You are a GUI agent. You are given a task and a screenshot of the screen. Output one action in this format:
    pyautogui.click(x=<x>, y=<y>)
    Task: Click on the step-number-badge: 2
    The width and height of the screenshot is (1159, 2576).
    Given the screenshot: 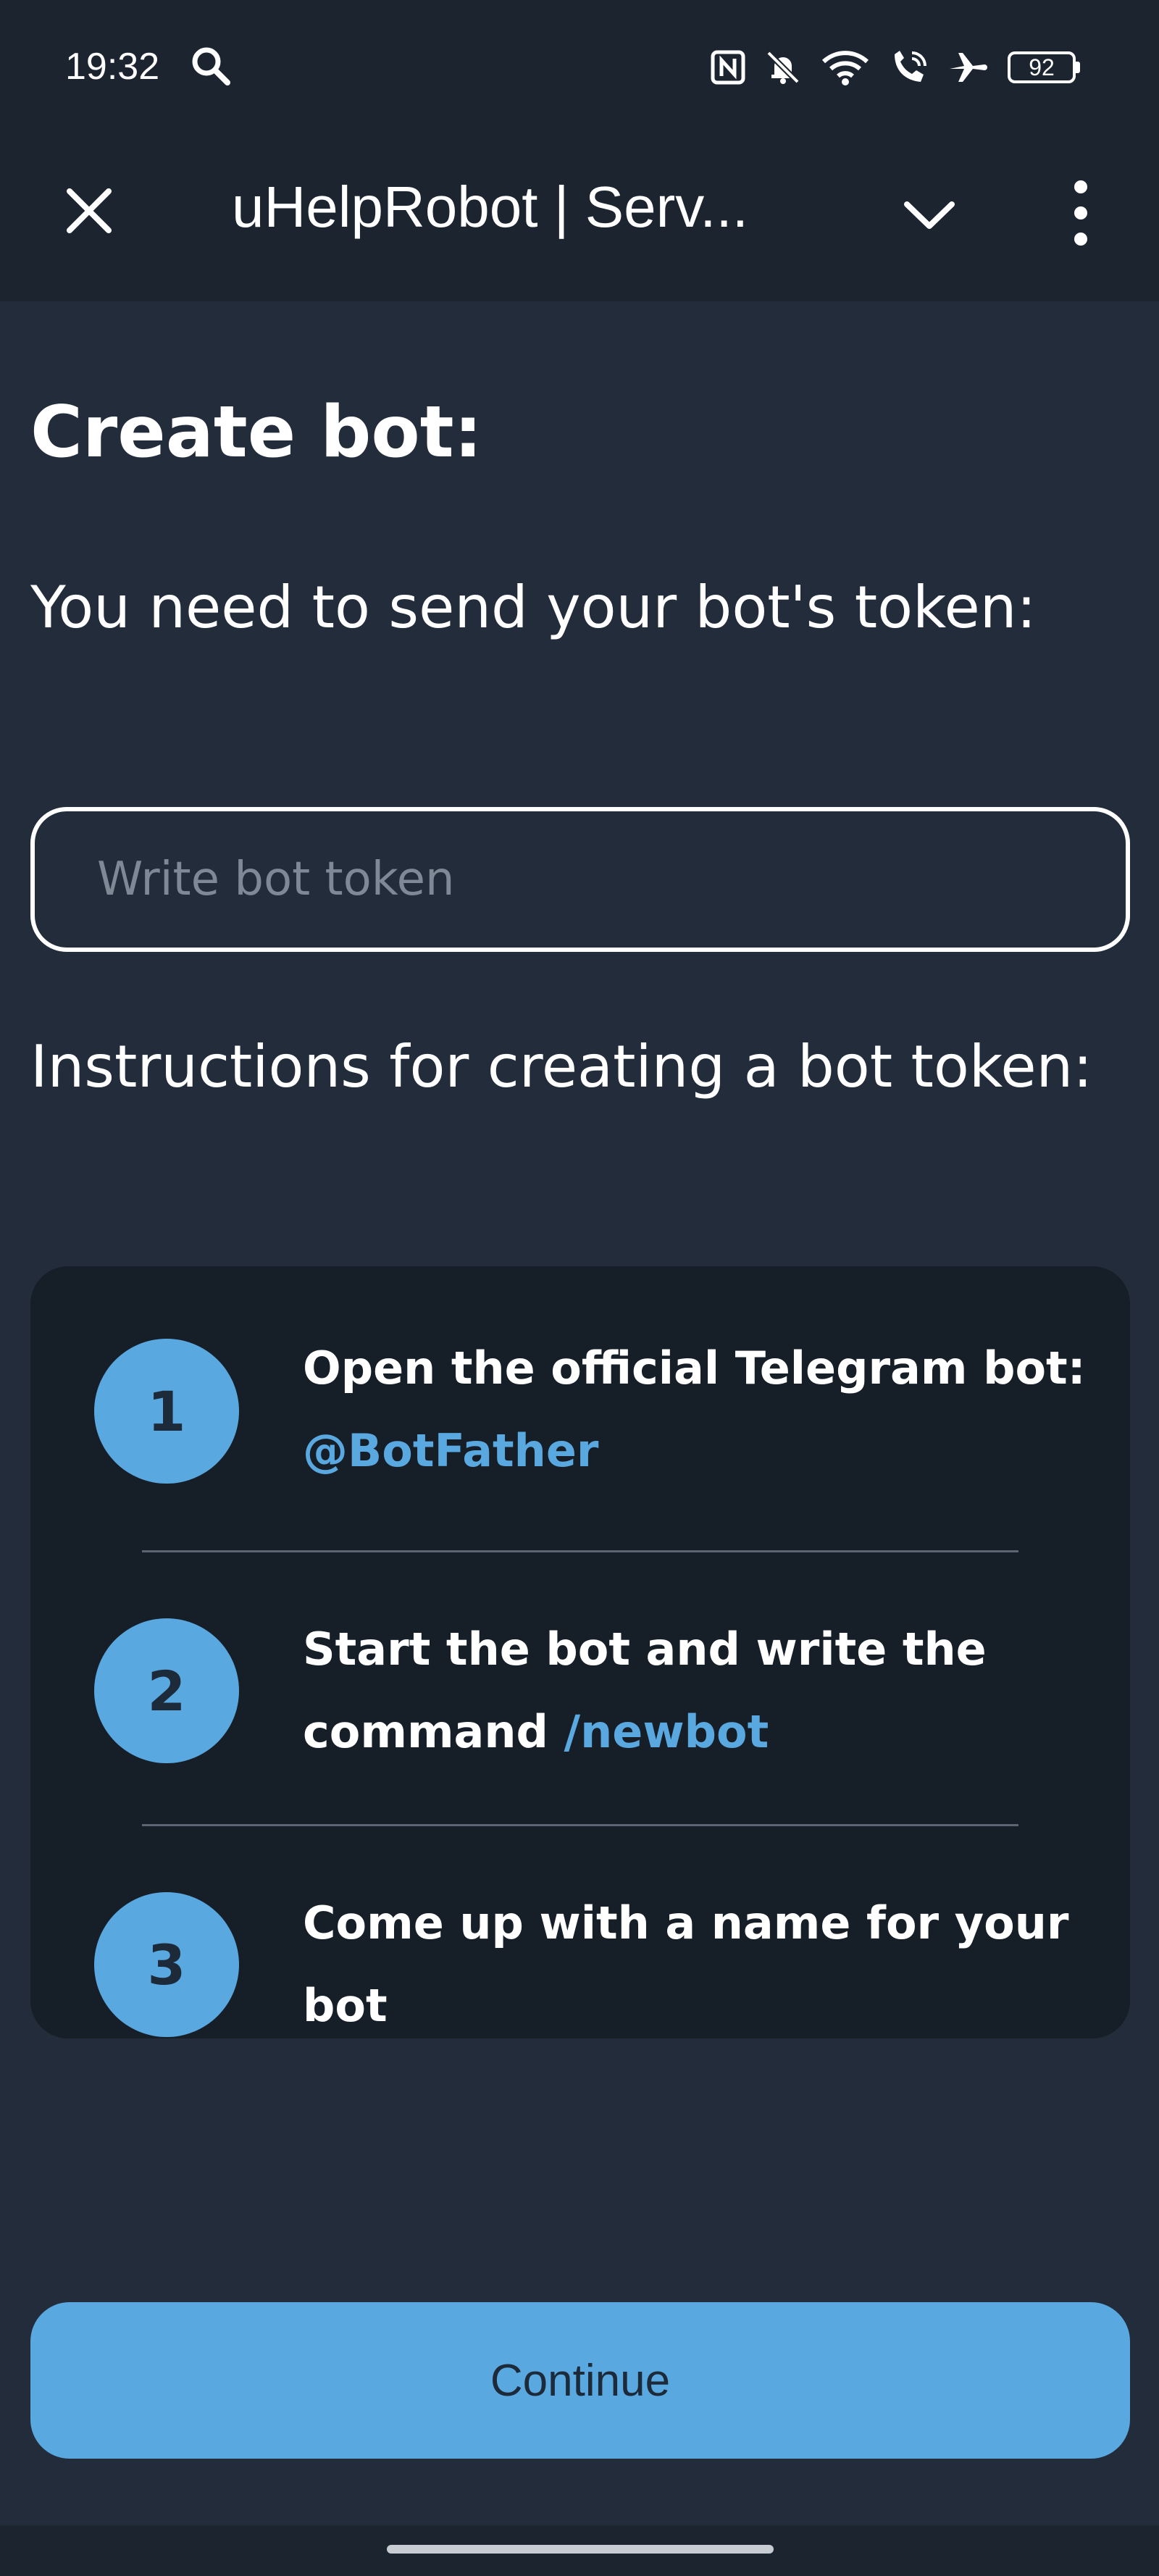 What is the action you would take?
    pyautogui.click(x=166, y=1690)
    